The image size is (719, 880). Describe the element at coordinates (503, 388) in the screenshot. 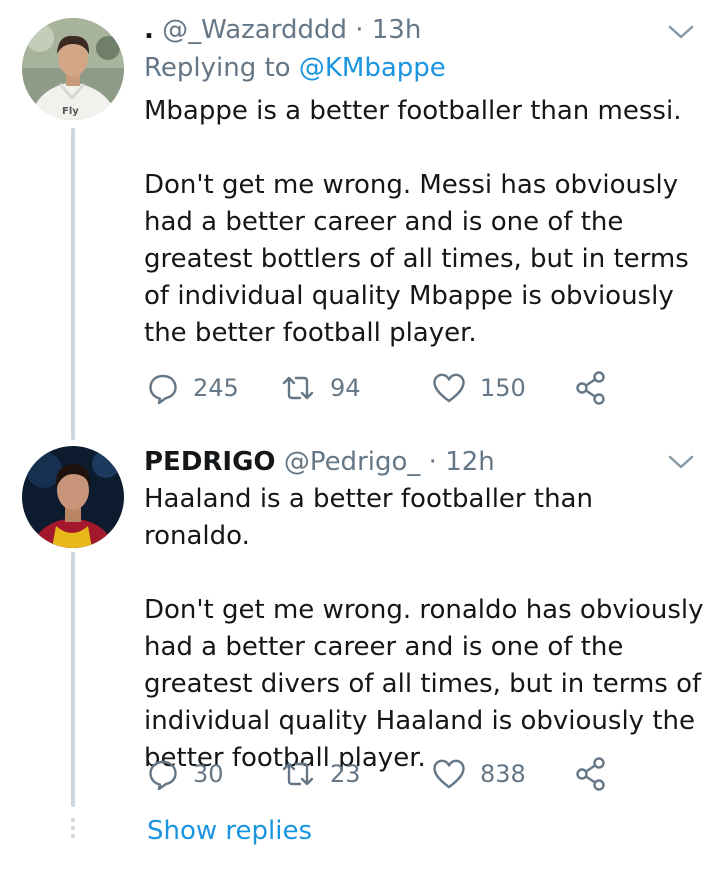

I see `like-count: 150` at that location.